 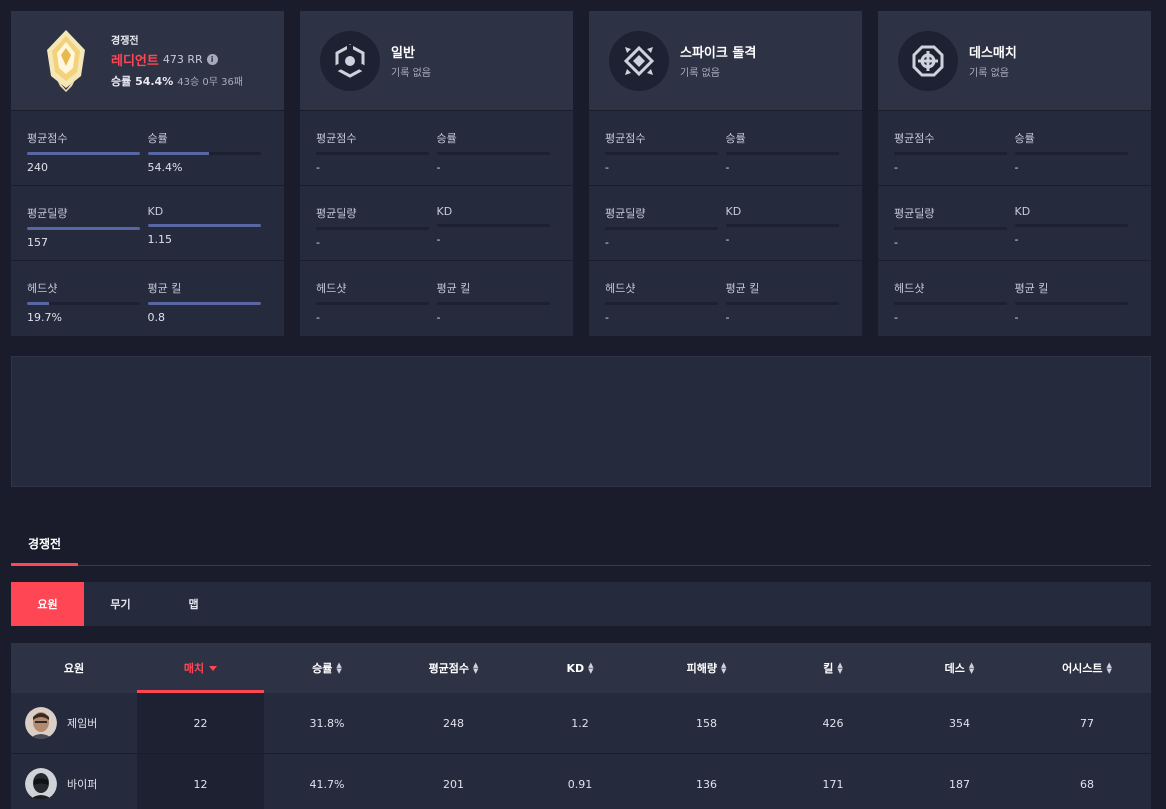 I want to click on header-label: 승률, so click(x=322, y=668).